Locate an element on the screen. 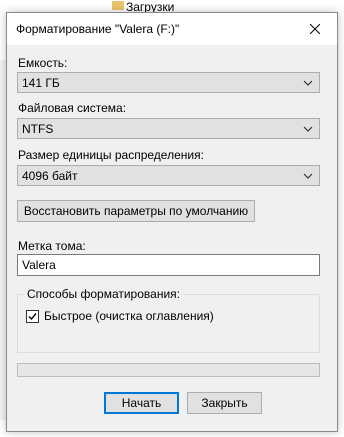 This screenshot has width=344, height=437. volume-label-input: Valera is located at coordinates (168, 265).